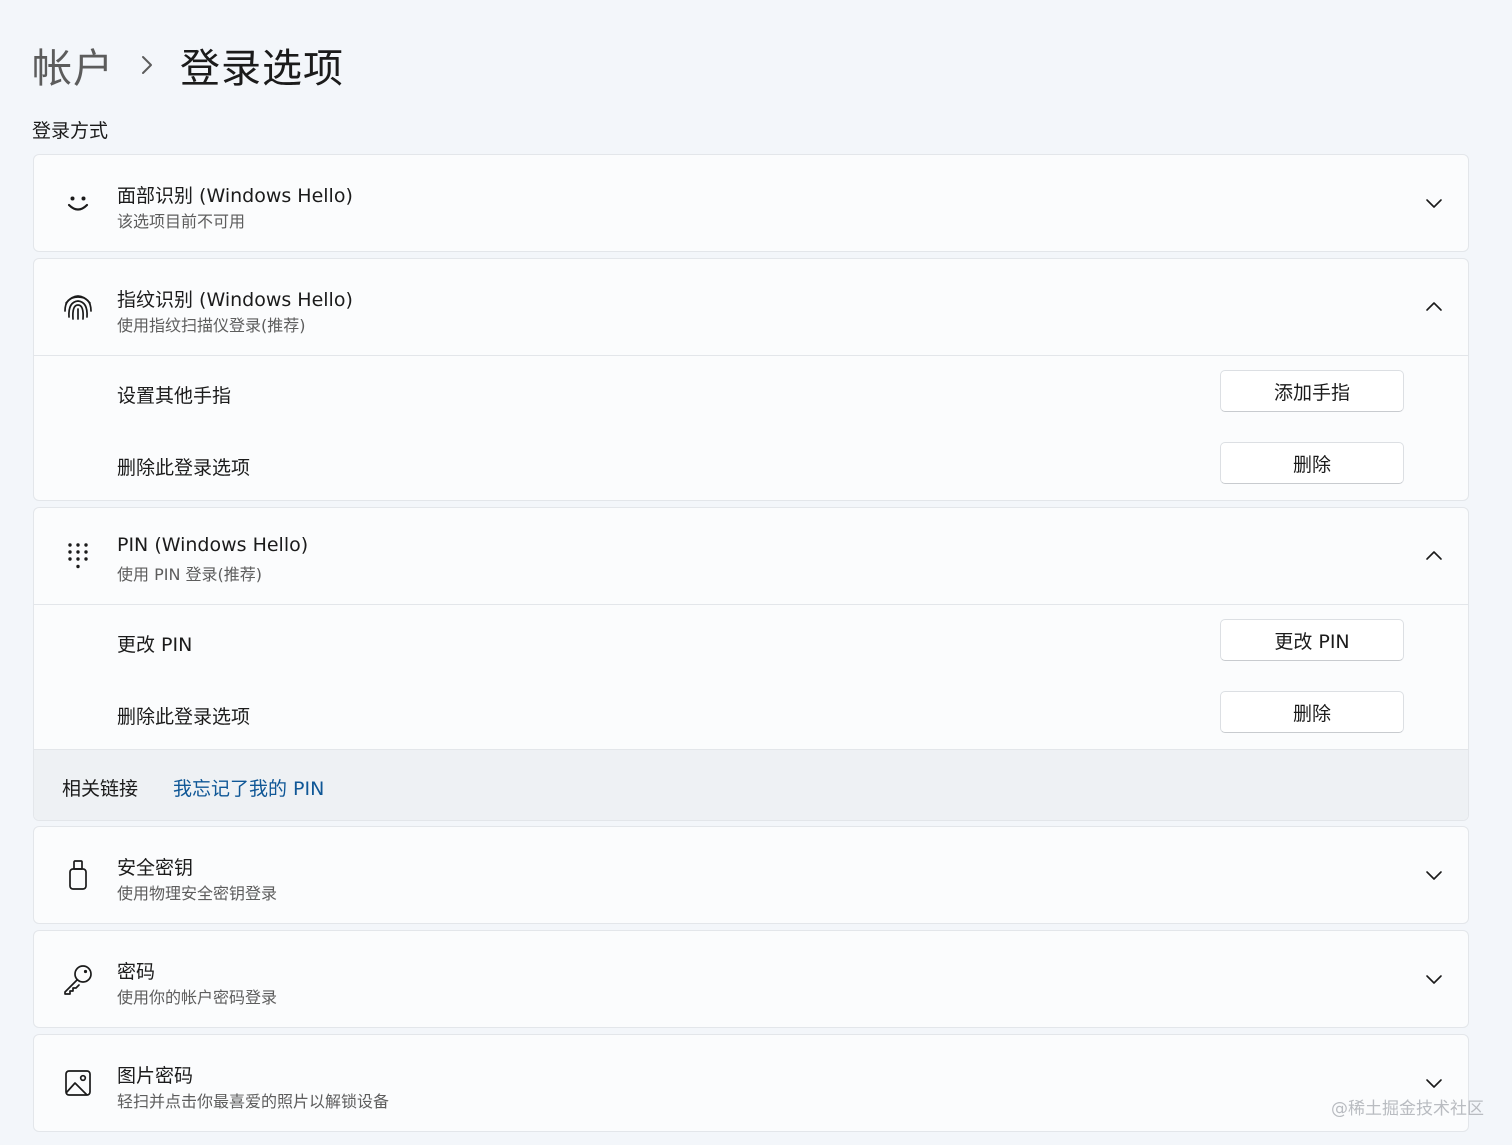 This screenshot has width=1512, height=1145. I want to click on setting-label: 设置其他手指, so click(174, 396).